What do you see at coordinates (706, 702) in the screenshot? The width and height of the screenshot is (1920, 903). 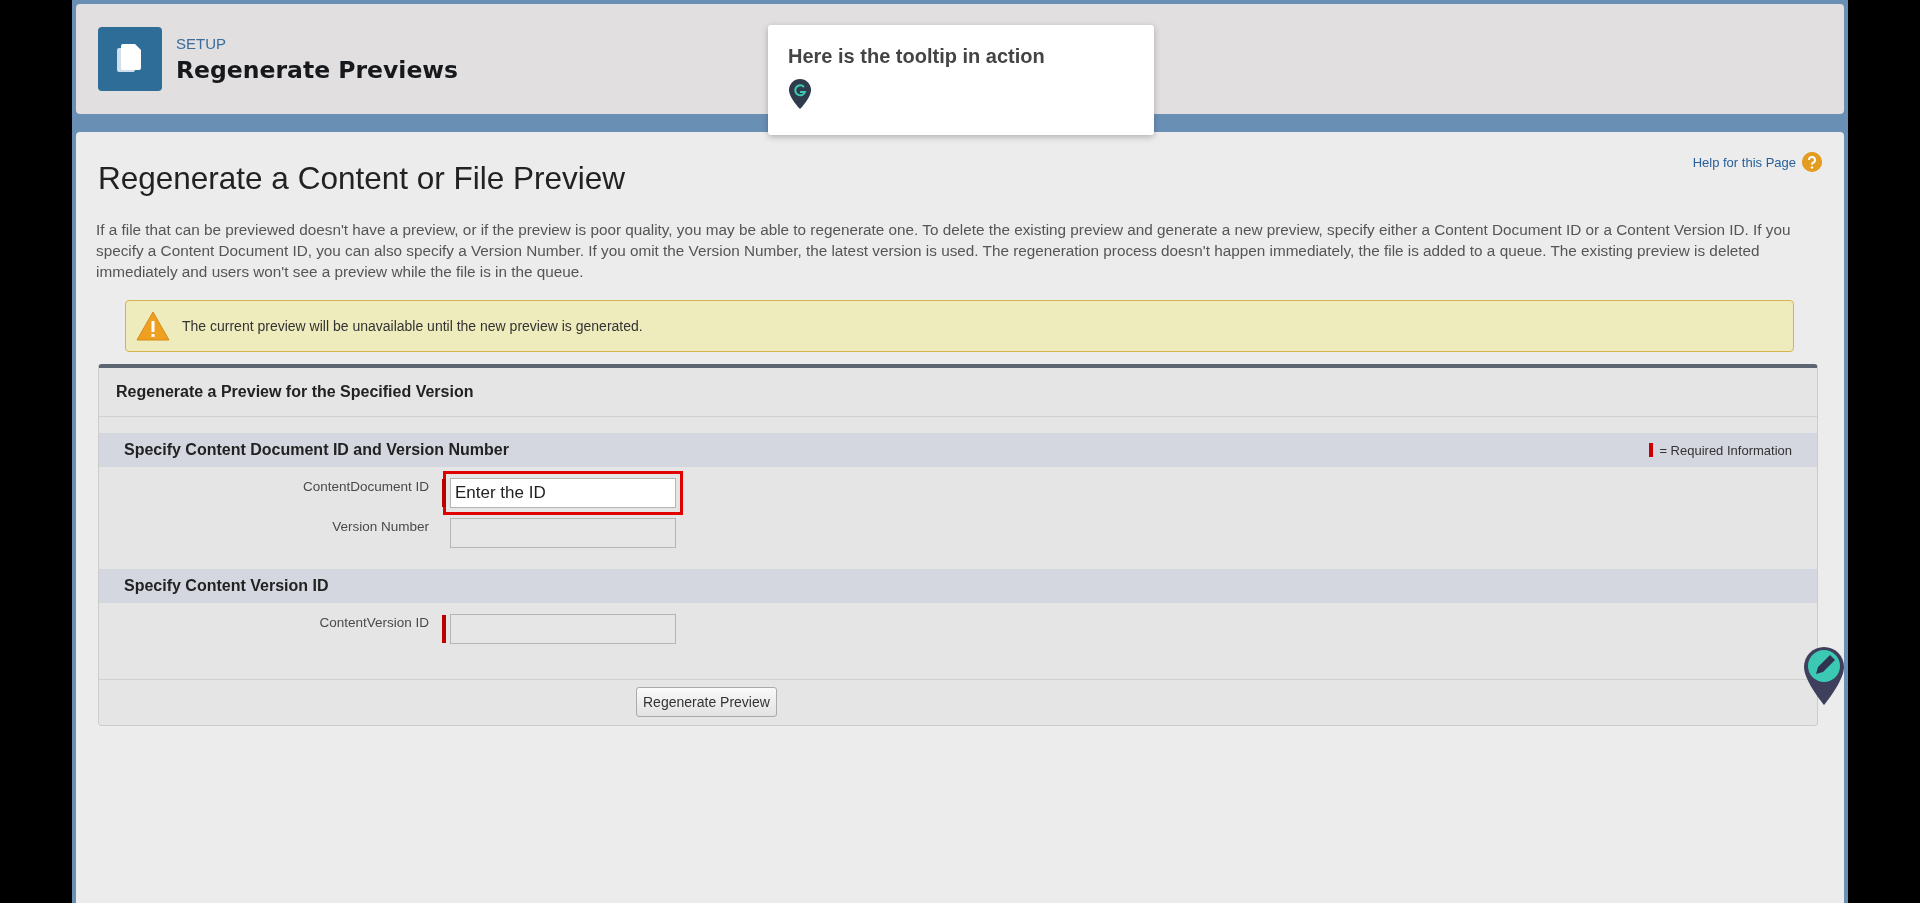 I see `regenerate-preview-button: Regenerate Preview` at bounding box center [706, 702].